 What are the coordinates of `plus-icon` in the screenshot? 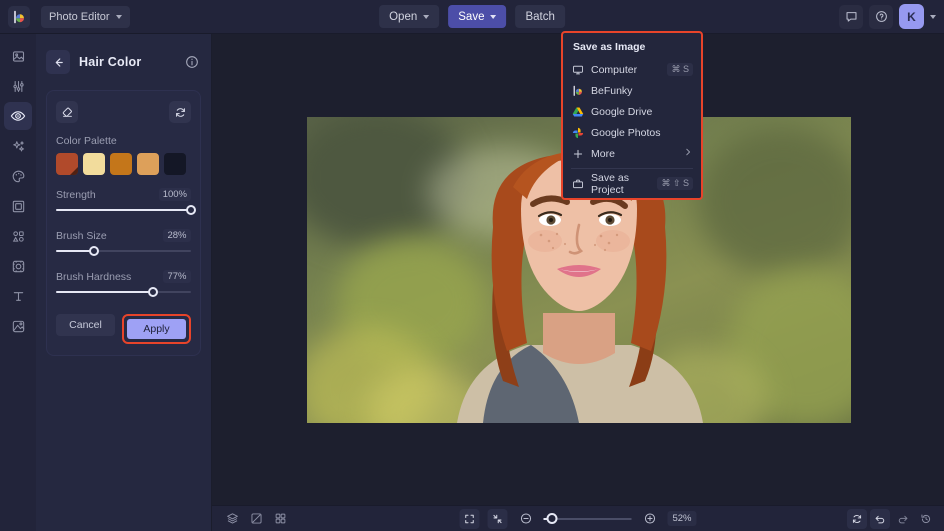 It's located at (577, 154).